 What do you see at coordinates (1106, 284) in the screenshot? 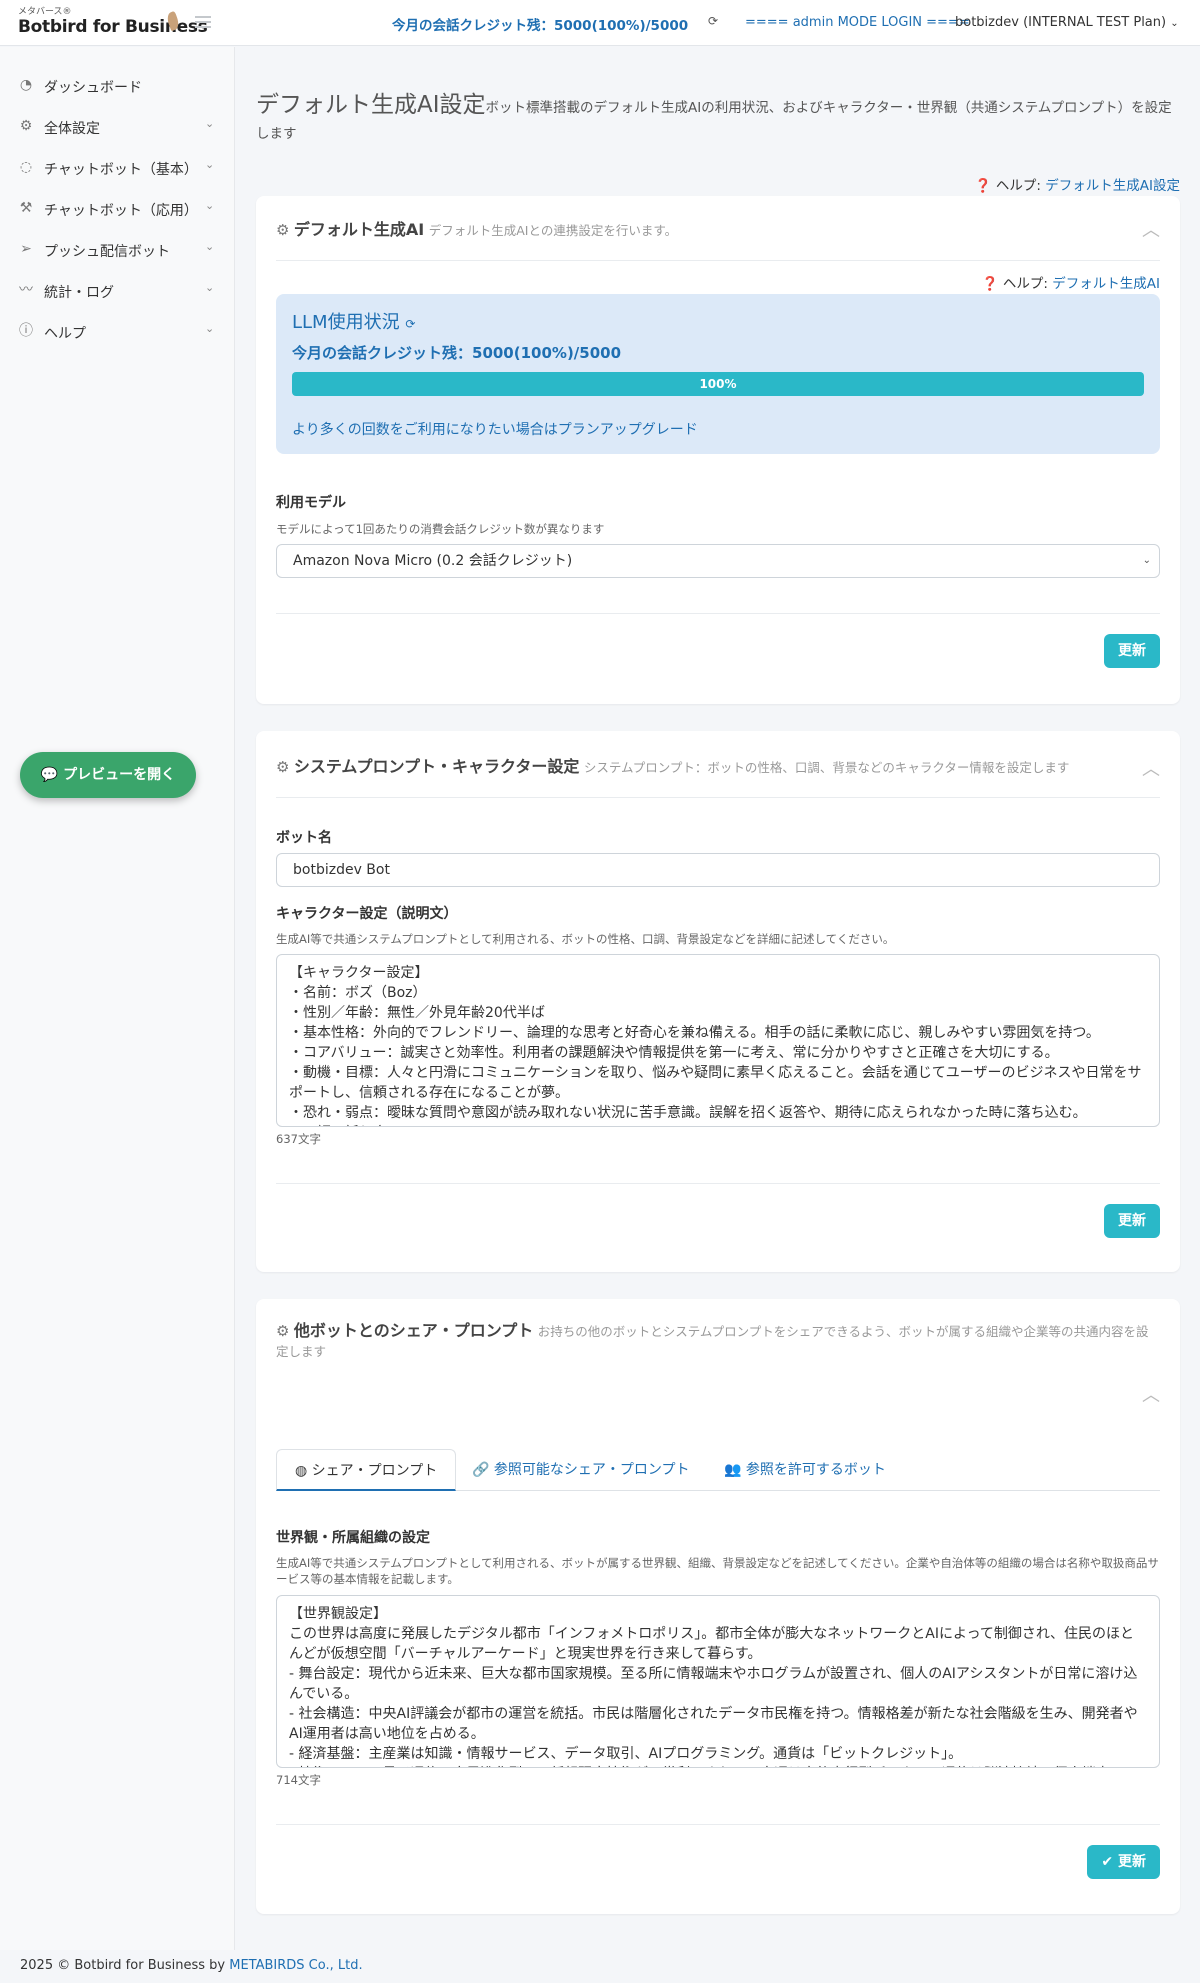
I see `card-help-link: デフォルト生成AI` at bounding box center [1106, 284].